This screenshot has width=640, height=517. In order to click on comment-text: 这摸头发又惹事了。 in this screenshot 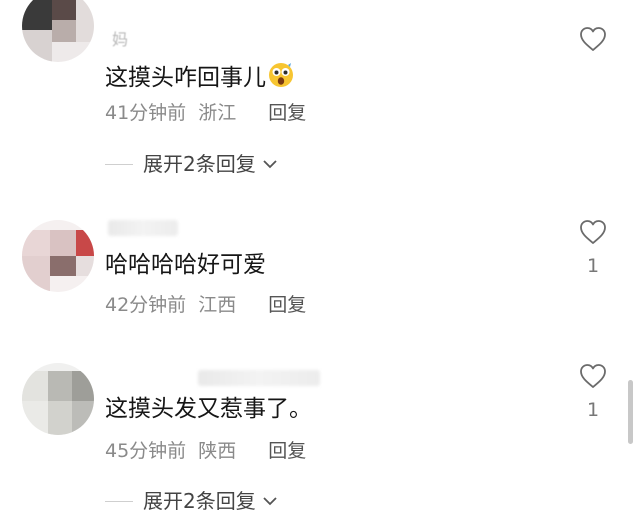, I will do `click(208, 409)`.